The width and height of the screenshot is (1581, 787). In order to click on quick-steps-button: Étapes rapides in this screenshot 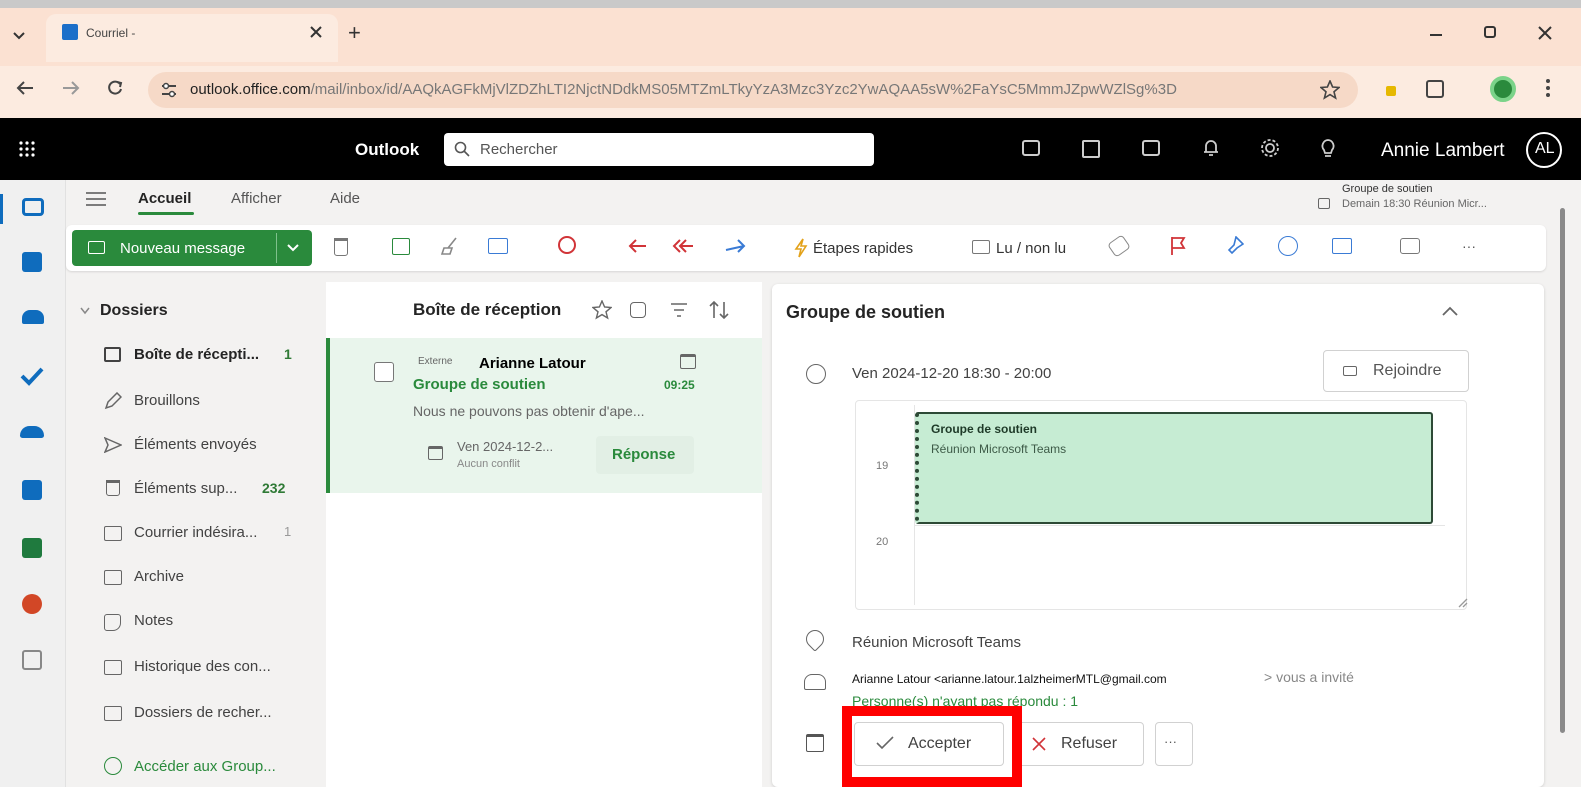, I will do `click(863, 248)`.